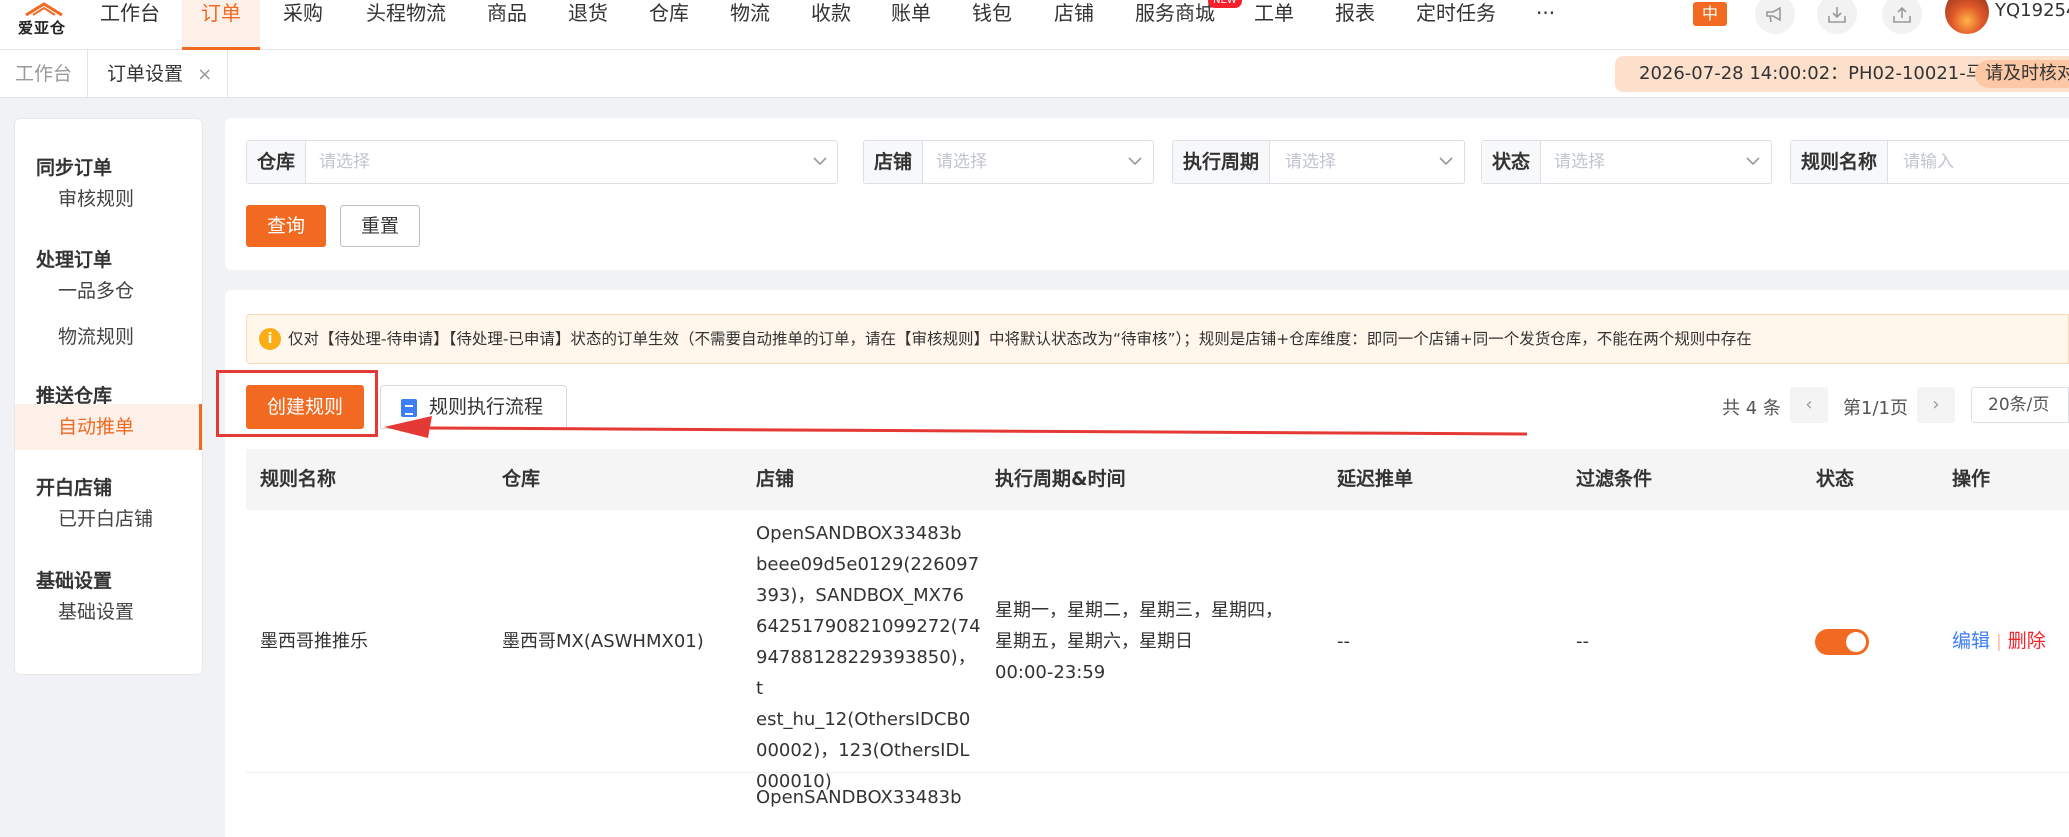 The width and height of the screenshot is (2069, 837). Describe the element at coordinates (108, 337) in the screenshot. I see `sidebar-item-logistics-rules: 物流规则` at that location.